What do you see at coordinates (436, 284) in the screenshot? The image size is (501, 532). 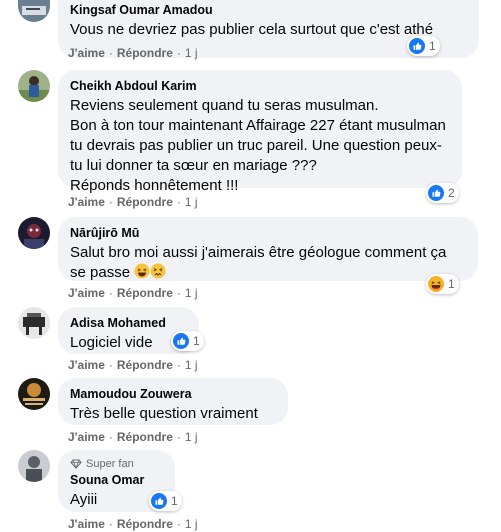 I see `haha-icon` at bounding box center [436, 284].